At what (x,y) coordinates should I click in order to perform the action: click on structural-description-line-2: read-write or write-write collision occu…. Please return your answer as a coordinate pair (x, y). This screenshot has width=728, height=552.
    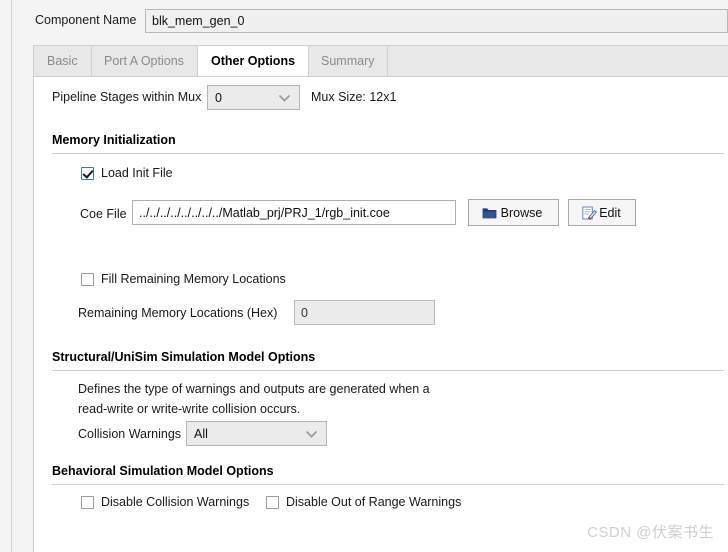
    Looking at the image, I should click on (189, 409).